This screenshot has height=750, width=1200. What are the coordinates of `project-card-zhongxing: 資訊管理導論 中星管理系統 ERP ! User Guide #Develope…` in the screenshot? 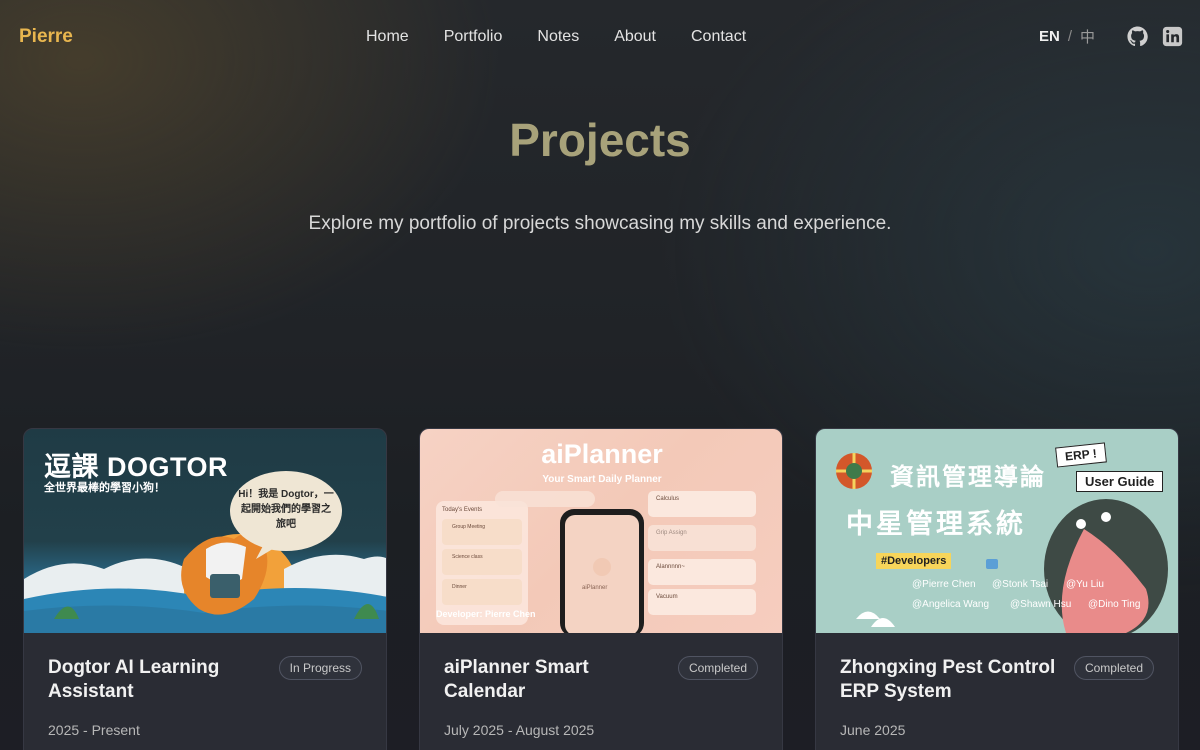 It's located at (997, 589).